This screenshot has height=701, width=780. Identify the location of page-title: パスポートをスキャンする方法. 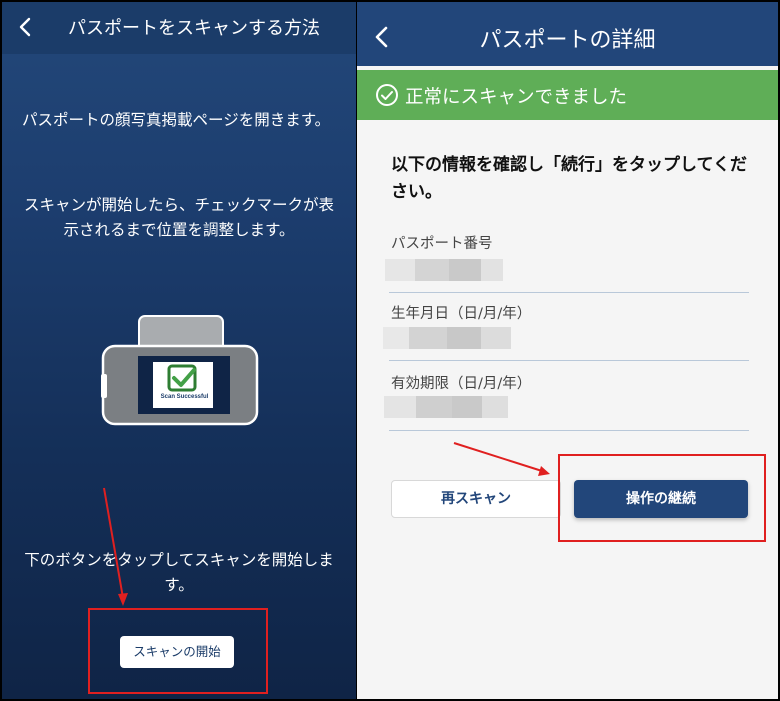
(194, 28).